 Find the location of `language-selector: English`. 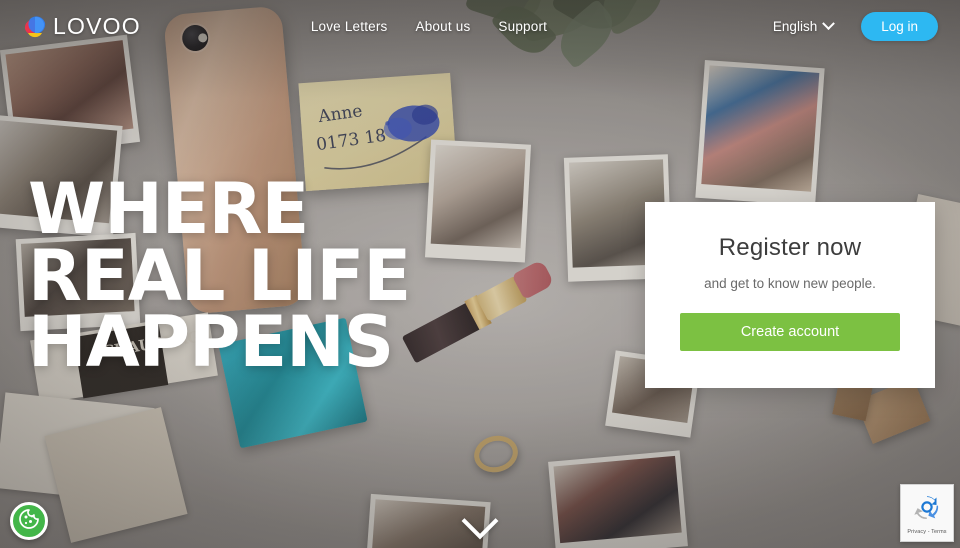

language-selector: English is located at coordinates (804, 25).